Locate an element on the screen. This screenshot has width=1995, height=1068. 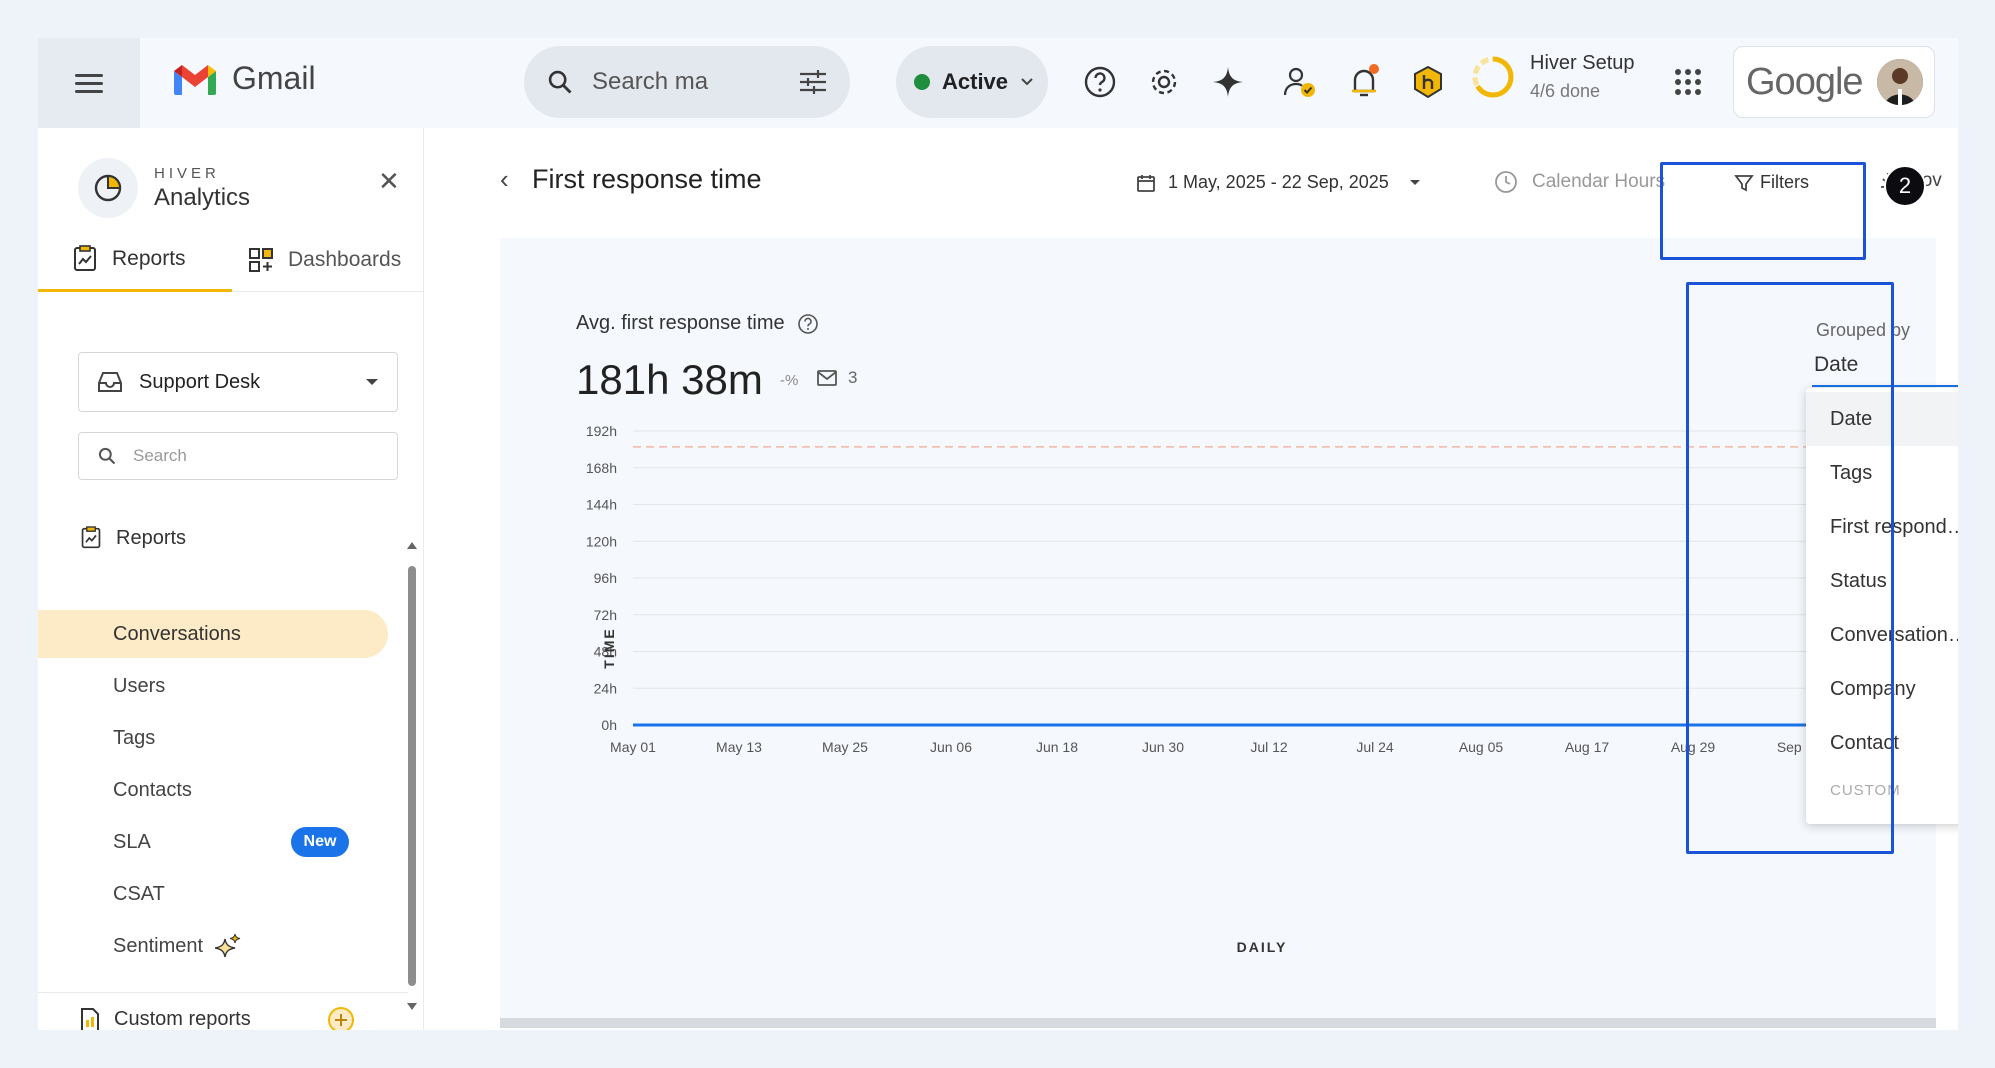
sidebar-item-conversations: Conversations is located at coordinates (213, 634).